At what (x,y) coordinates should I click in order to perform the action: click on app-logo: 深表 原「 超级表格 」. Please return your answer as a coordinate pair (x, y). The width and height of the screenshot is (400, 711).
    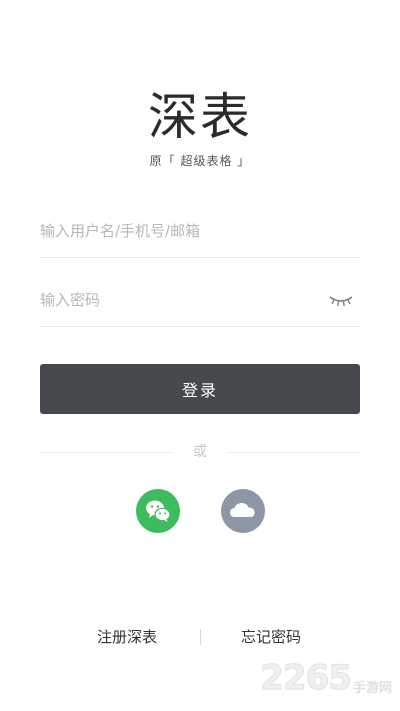
    Looking at the image, I should click on (200, 127).